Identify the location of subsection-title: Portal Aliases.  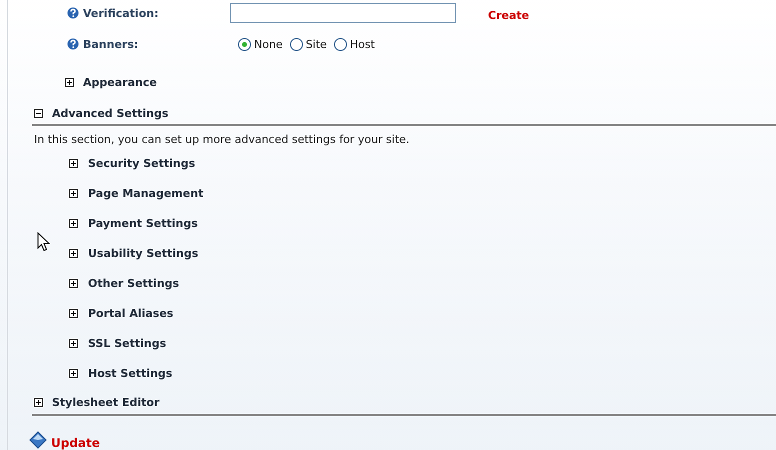
(131, 313).